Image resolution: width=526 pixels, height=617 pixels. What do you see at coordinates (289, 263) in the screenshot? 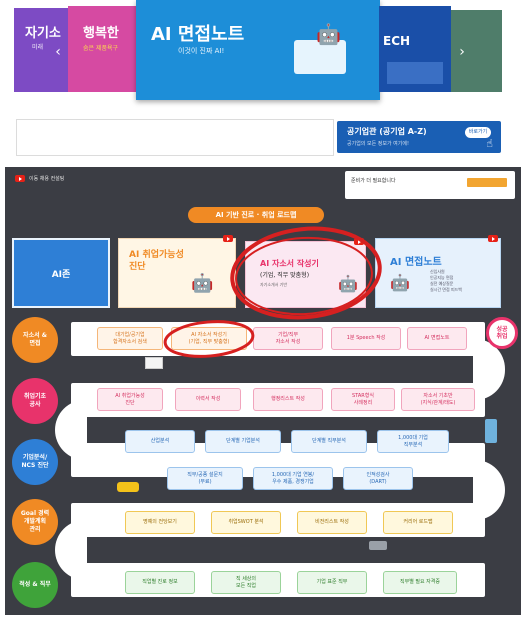
I see `ai-resume-writer-title: AI 자소서 작성기` at bounding box center [289, 263].